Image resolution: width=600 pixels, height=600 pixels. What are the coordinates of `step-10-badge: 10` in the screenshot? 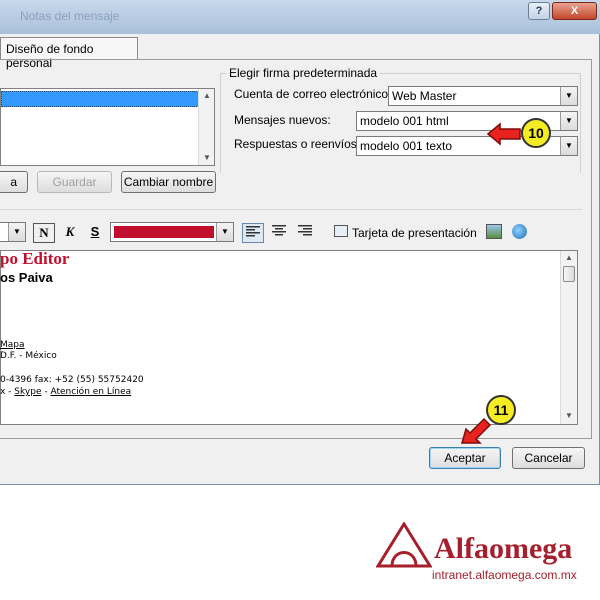 It's located at (536, 133).